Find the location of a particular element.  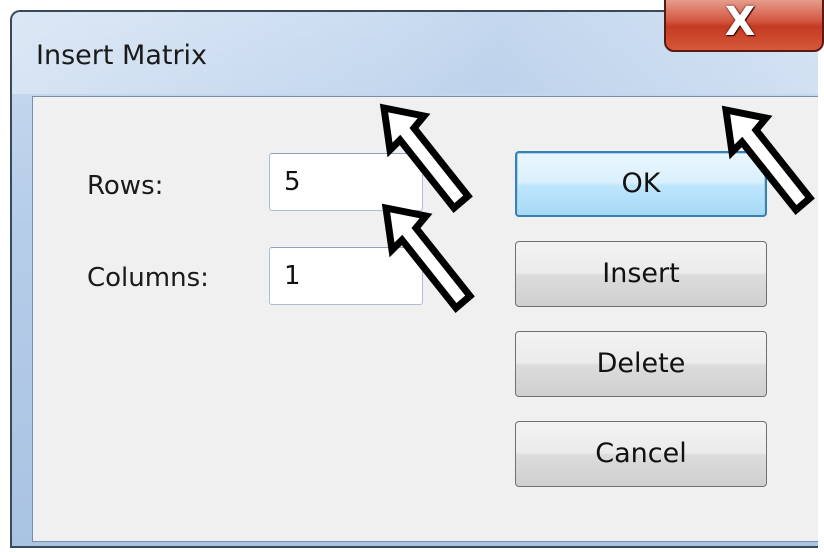

close-icon: X is located at coordinates (740, 22).